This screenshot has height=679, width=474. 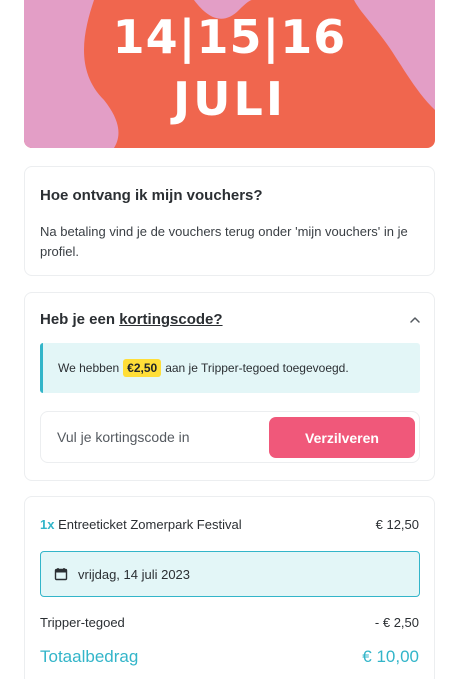 What do you see at coordinates (342, 437) in the screenshot?
I see `redeem-button: Verzilveren` at bounding box center [342, 437].